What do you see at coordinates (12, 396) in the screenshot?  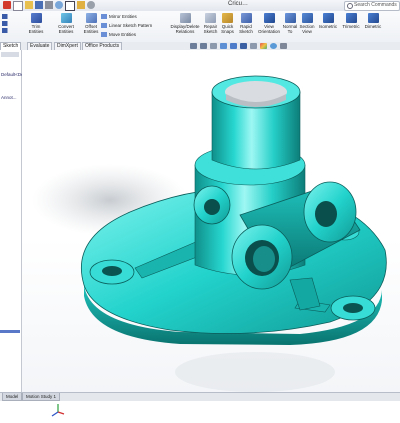 I see `tab-model-label: Model` at bounding box center [12, 396].